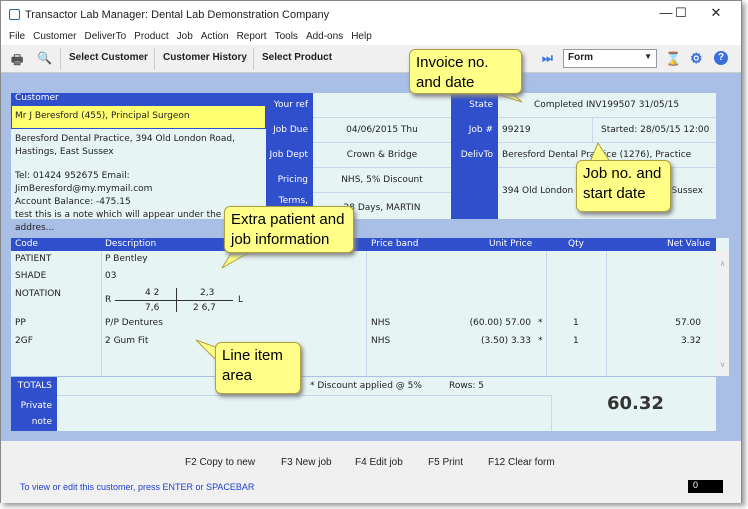  I want to click on callout-invoice: Invoice no. and date, so click(465, 71).